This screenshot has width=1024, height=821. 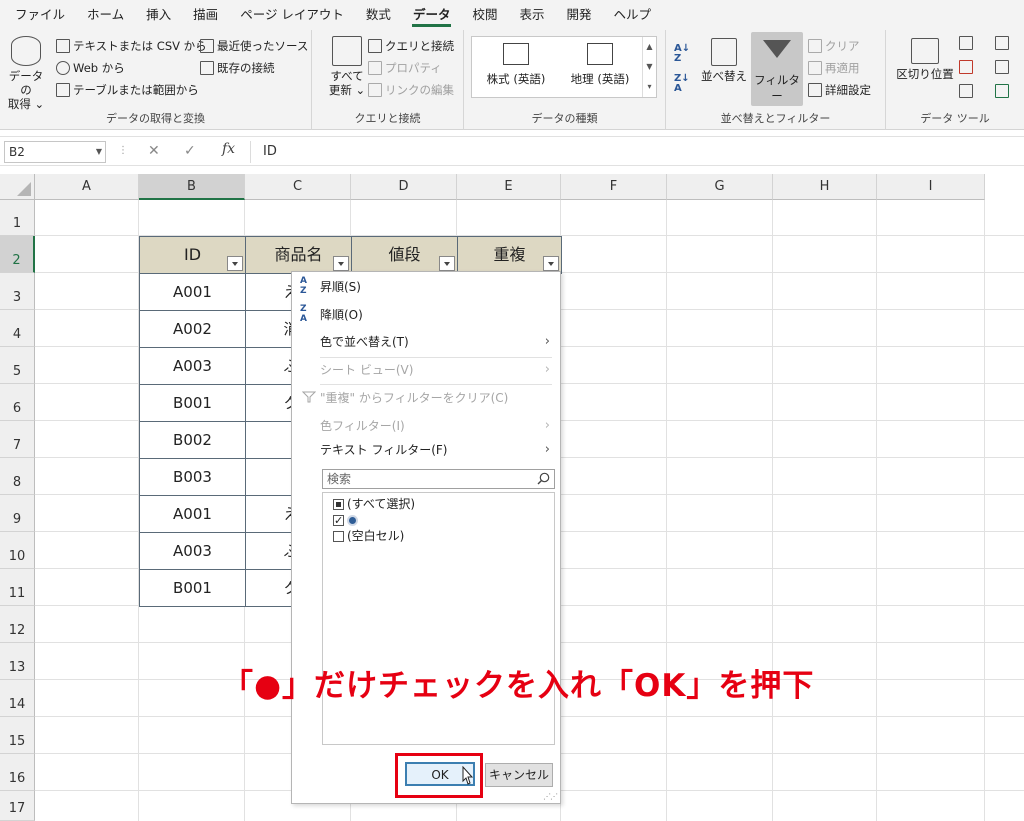 I want to click on ribbon-tab-10: ヘルプ, so click(x=633, y=15).